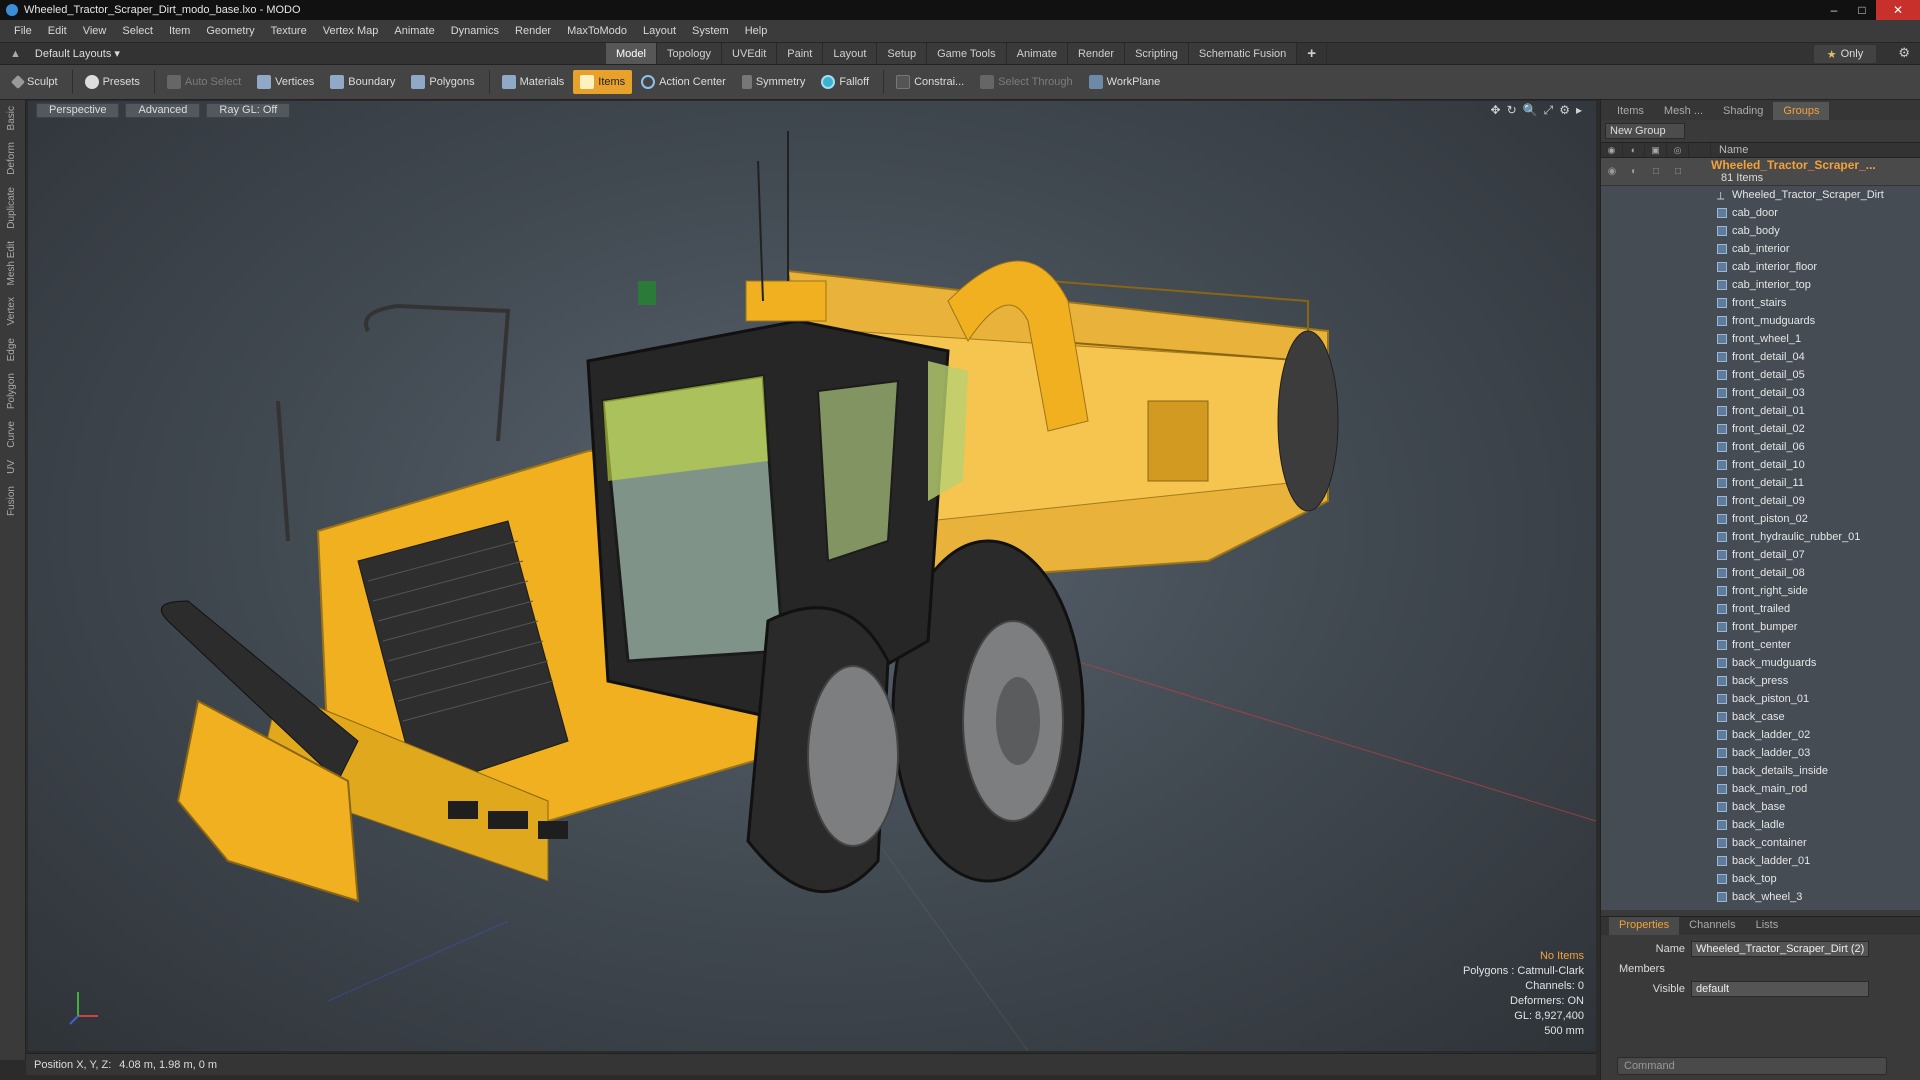 This screenshot has height=1080, width=1920. I want to click on strip-tab-duplicate: Duplicate, so click(11, 208).